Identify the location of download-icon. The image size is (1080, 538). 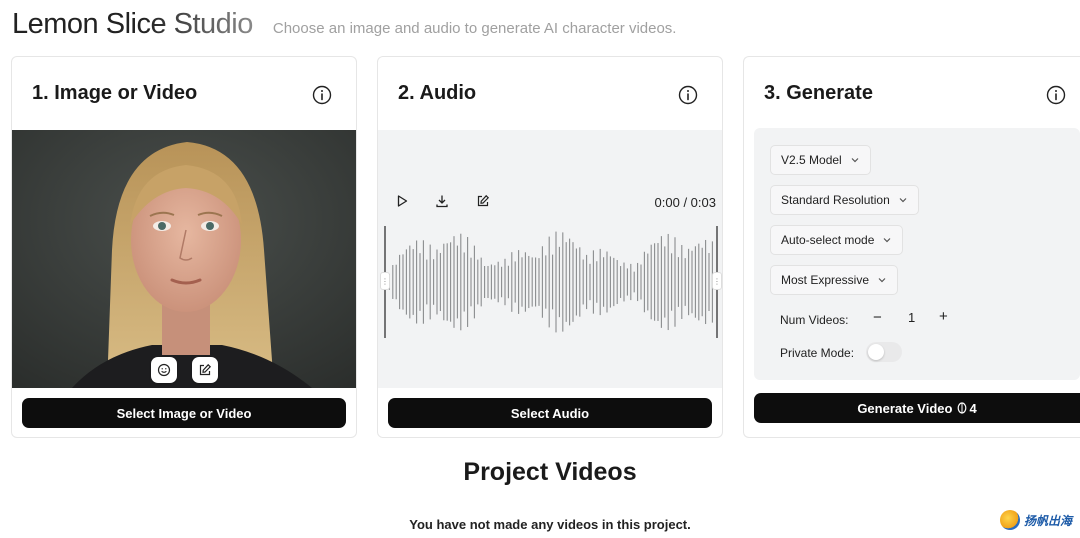
(442, 201).